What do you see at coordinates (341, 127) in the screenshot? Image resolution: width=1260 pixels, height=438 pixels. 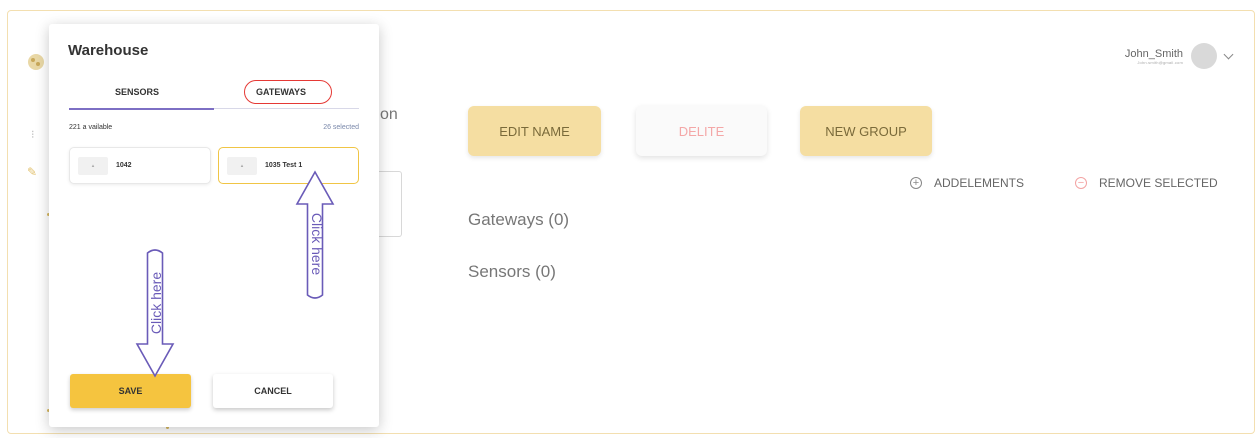 I see `selected-count: 26 selected` at bounding box center [341, 127].